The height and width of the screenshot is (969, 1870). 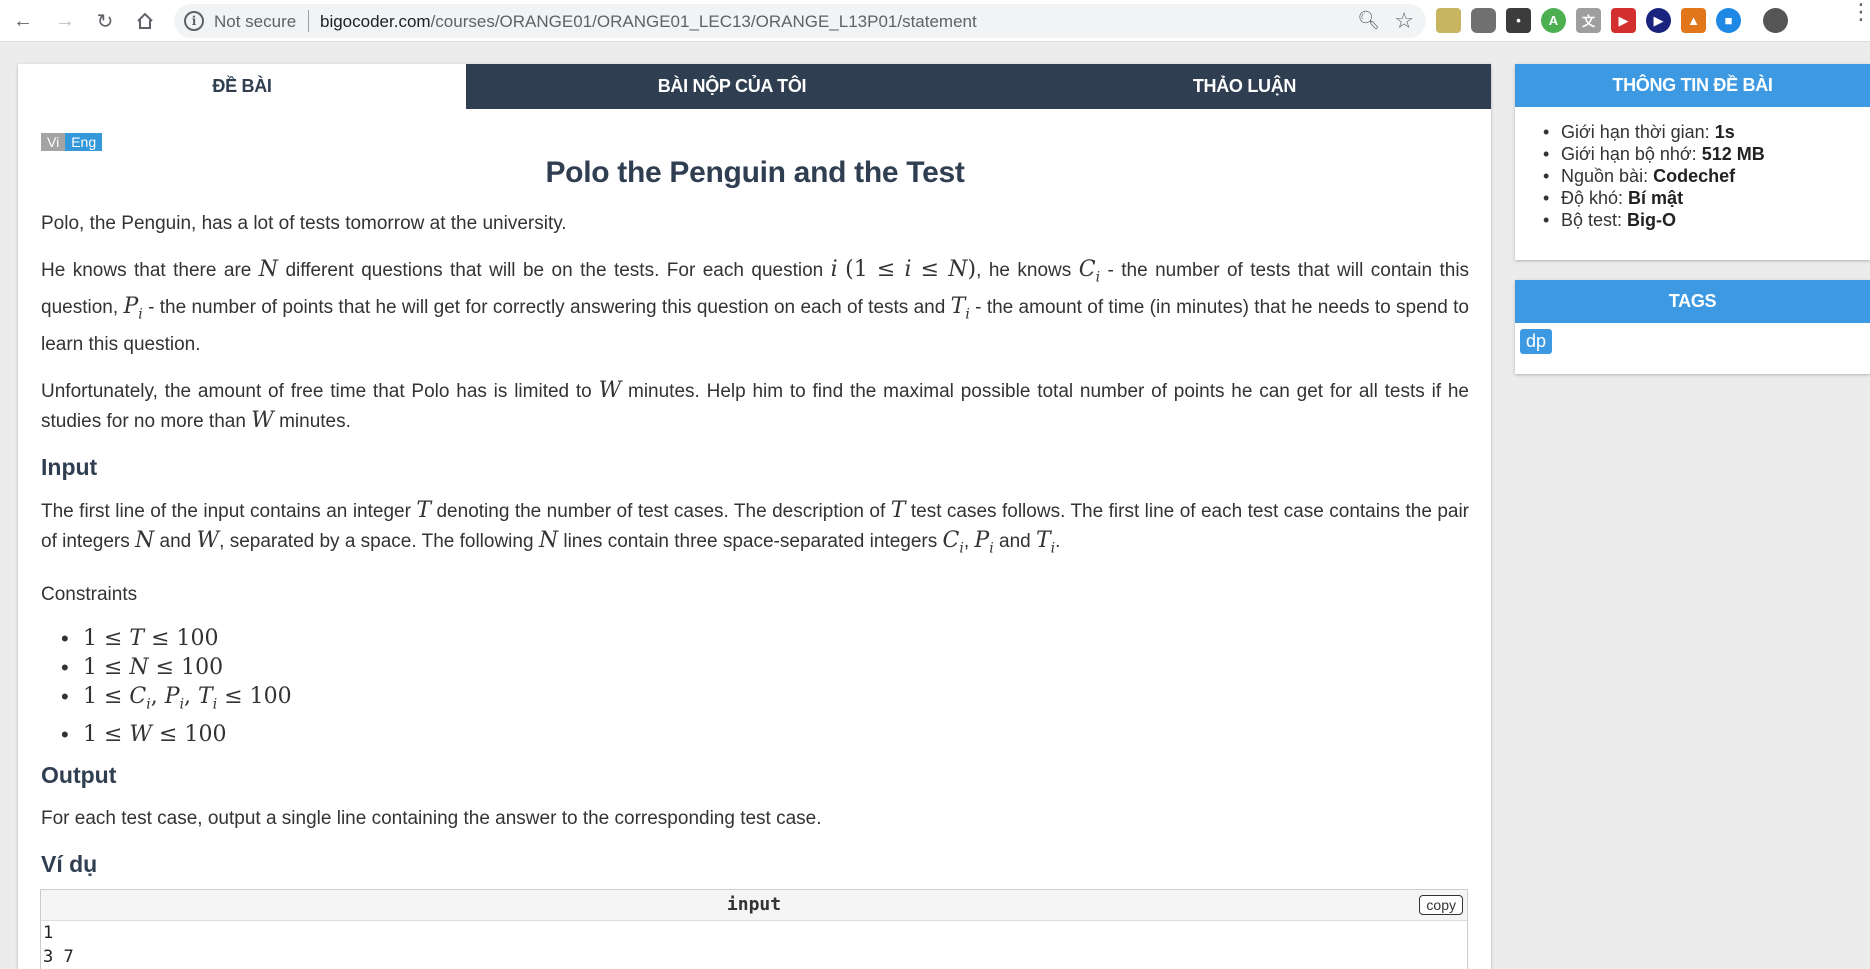 I want to click on example-heading: Ví dụ, so click(x=69, y=863).